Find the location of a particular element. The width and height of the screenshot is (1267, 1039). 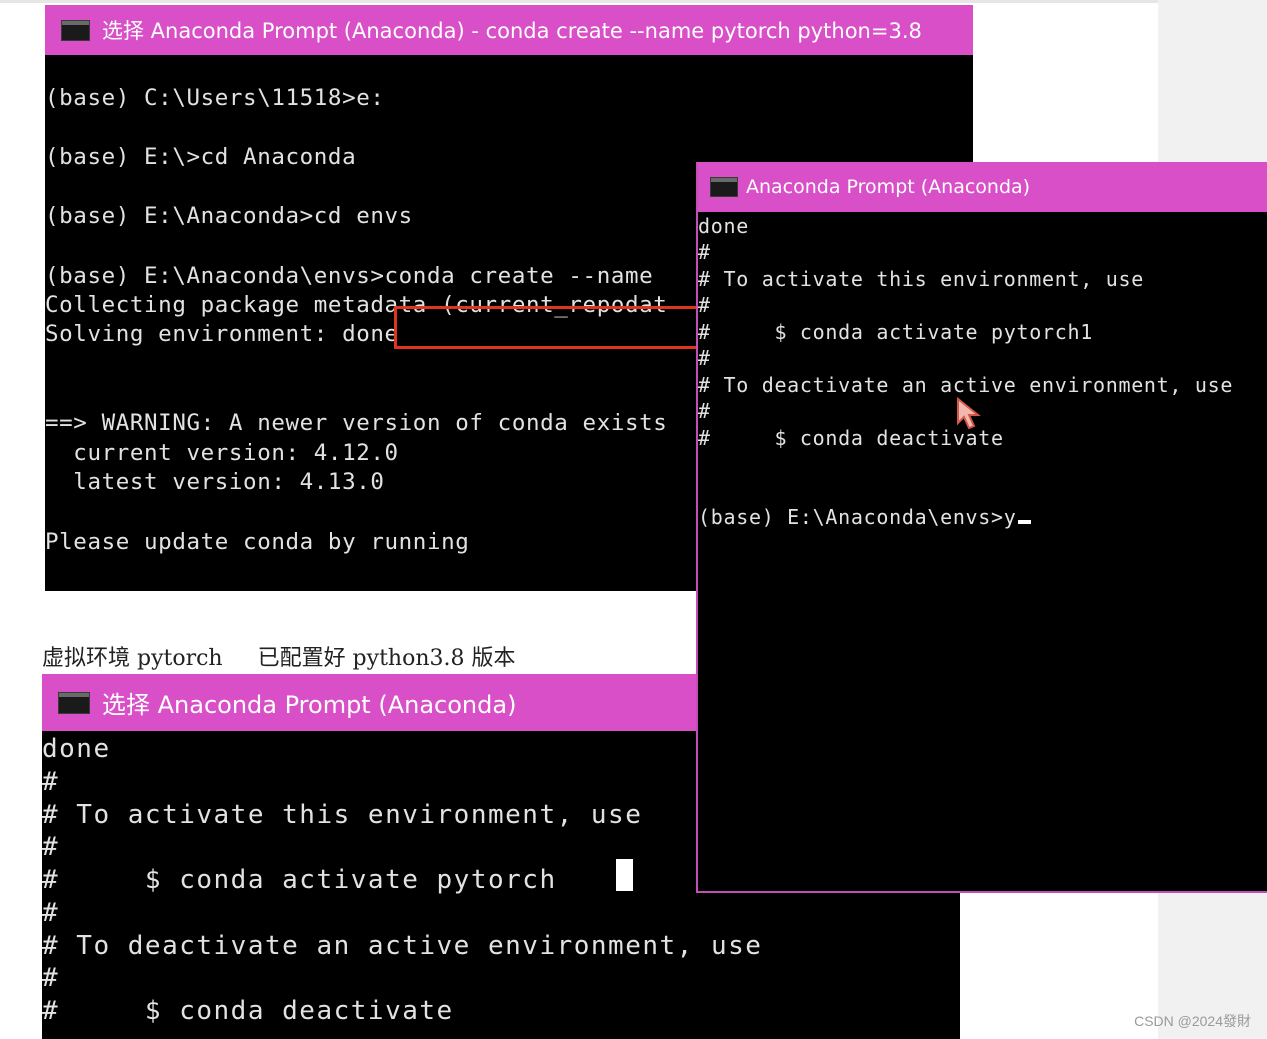

window-title: 选择 Anaconda Prompt (Anaconda) is located at coordinates (309, 705).